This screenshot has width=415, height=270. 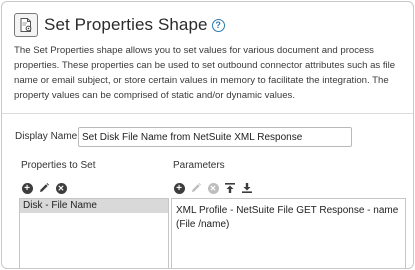 I want to click on properties-list: Disk - File Name, so click(x=94, y=233).